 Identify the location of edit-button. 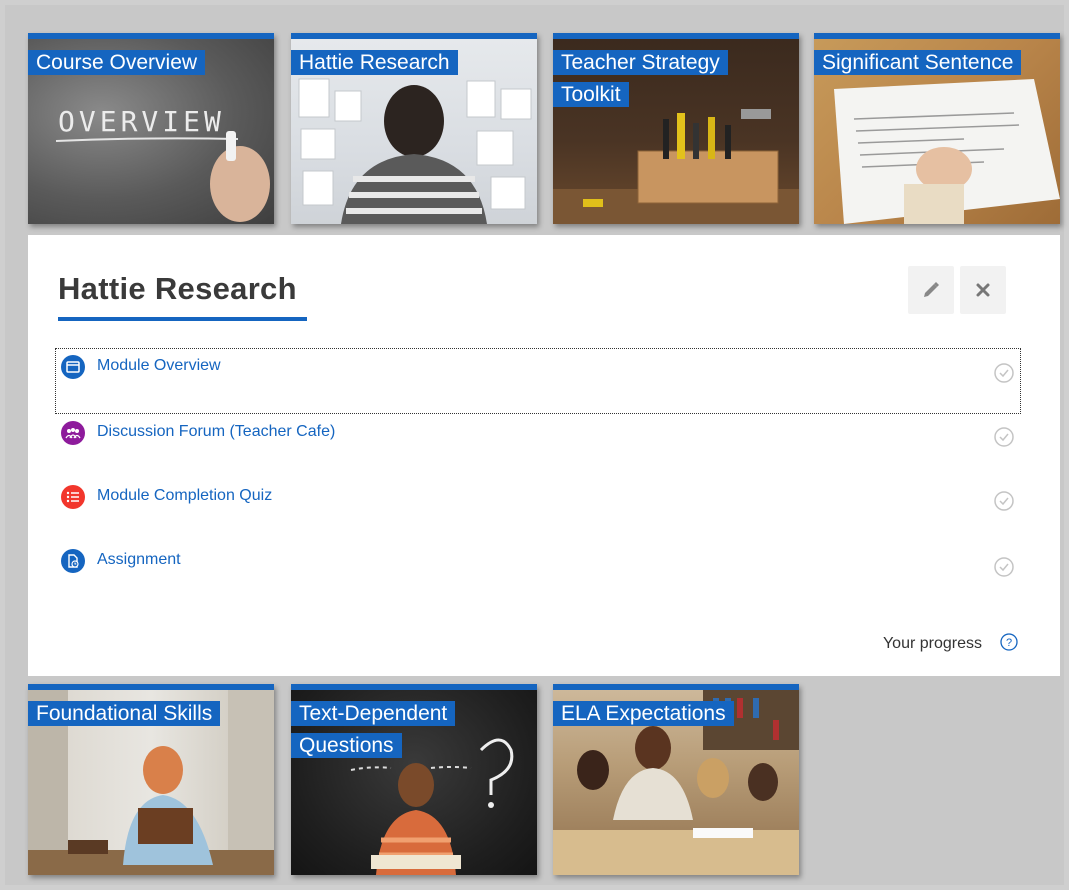
(931, 290).